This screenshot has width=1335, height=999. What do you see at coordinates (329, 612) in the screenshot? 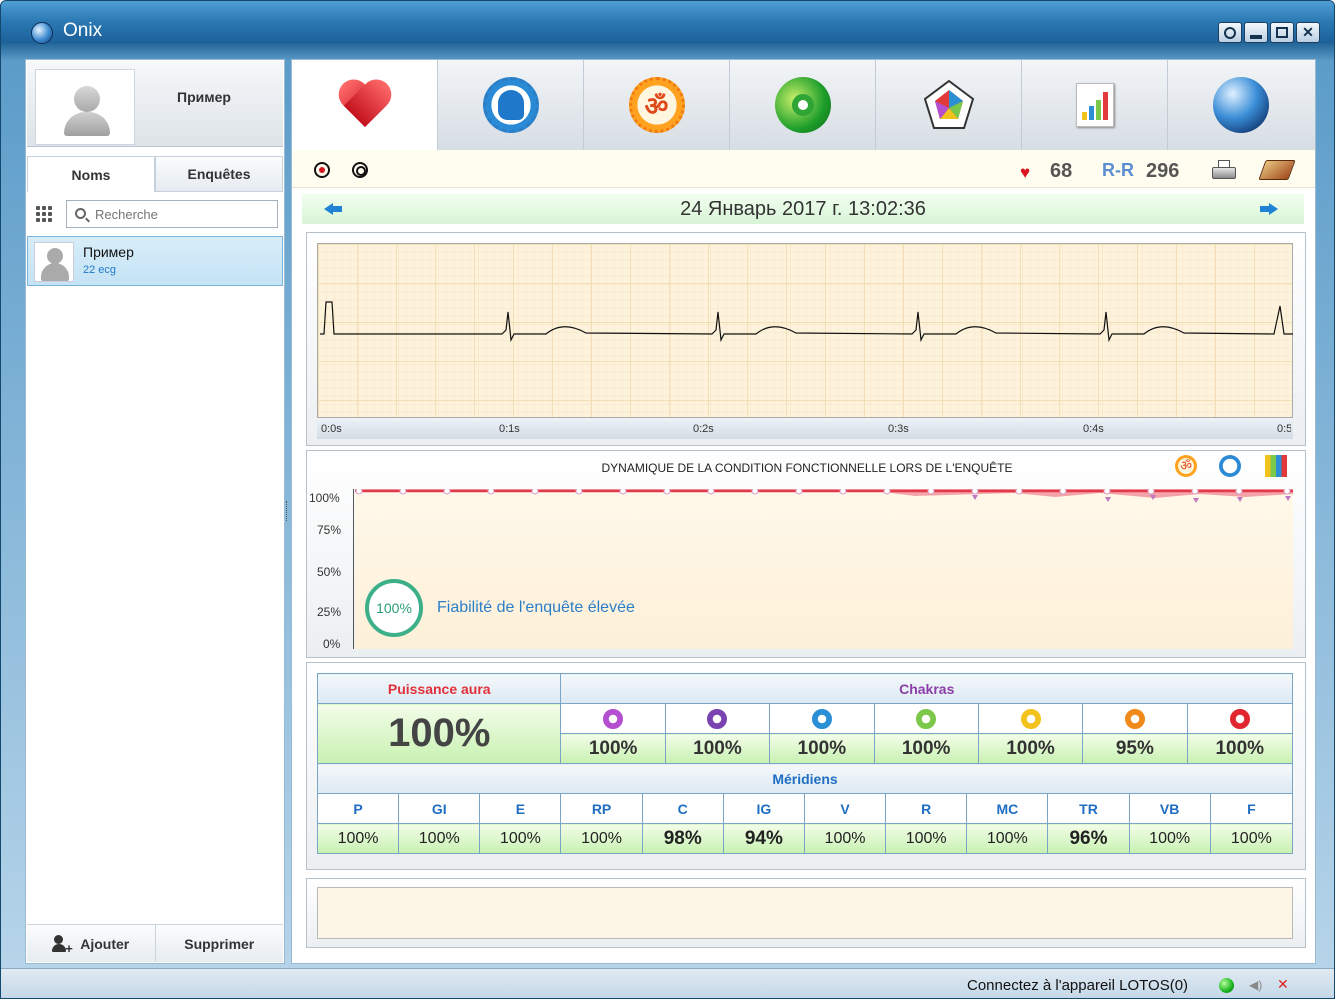
I see `y-tick: 25%` at bounding box center [329, 612].